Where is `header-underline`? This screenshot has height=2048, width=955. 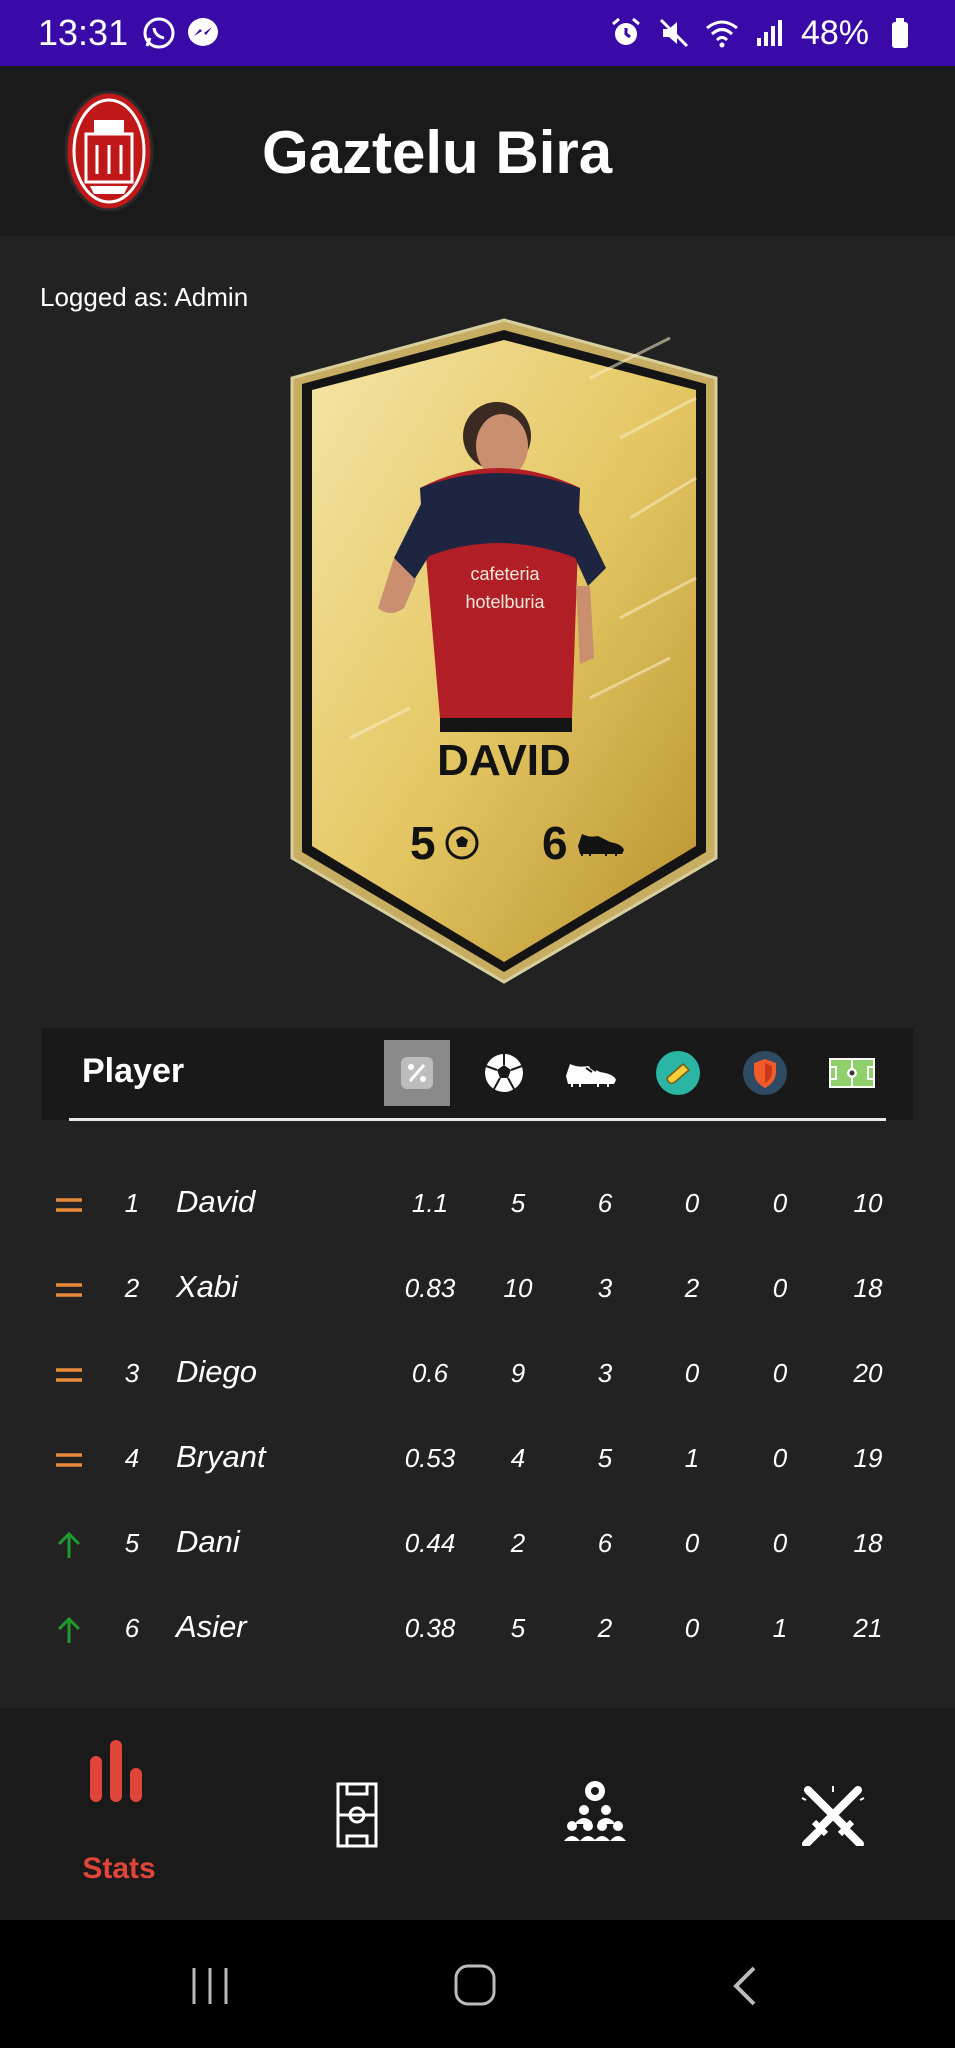 header-underline is located at coordinates (477, 1119).